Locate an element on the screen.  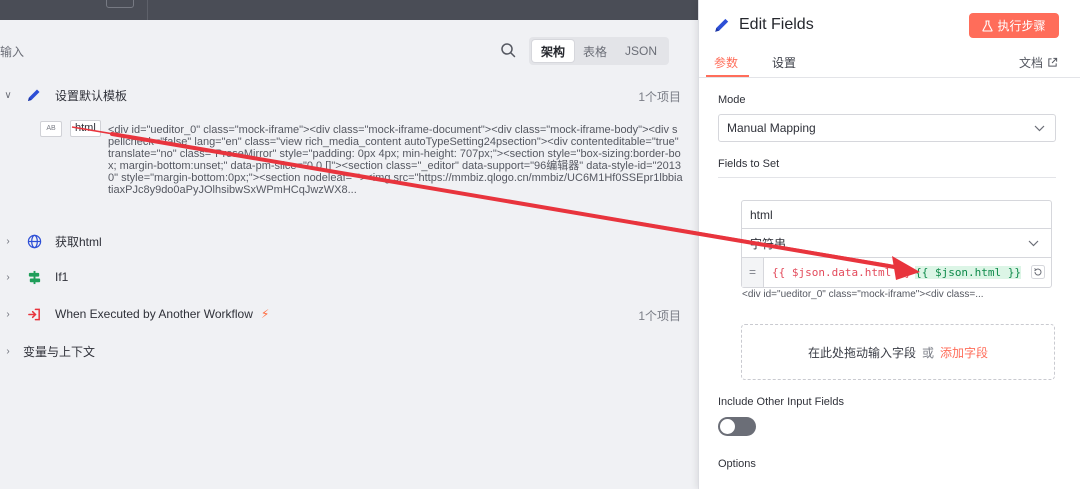
view-tab-json: JSON is located at coordinates (641, 51).